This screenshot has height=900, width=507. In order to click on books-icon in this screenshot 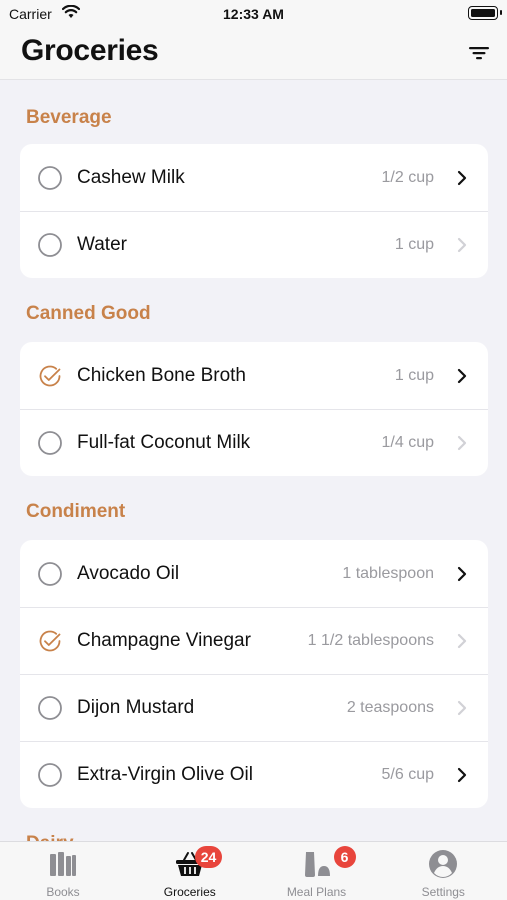, I will do `click(63, 864)`.